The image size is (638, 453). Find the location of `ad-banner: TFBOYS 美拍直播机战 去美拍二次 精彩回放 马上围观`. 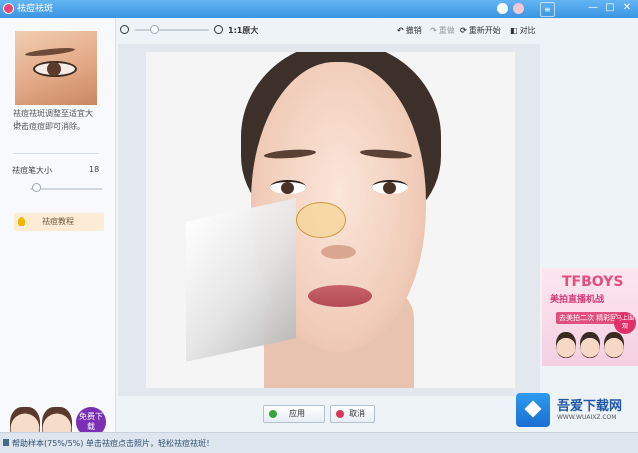

ad-banner: TFBOYS 美拍直播机战 去美拍二次 精彩回放 马上围观 is located at coordinates (590, 317).